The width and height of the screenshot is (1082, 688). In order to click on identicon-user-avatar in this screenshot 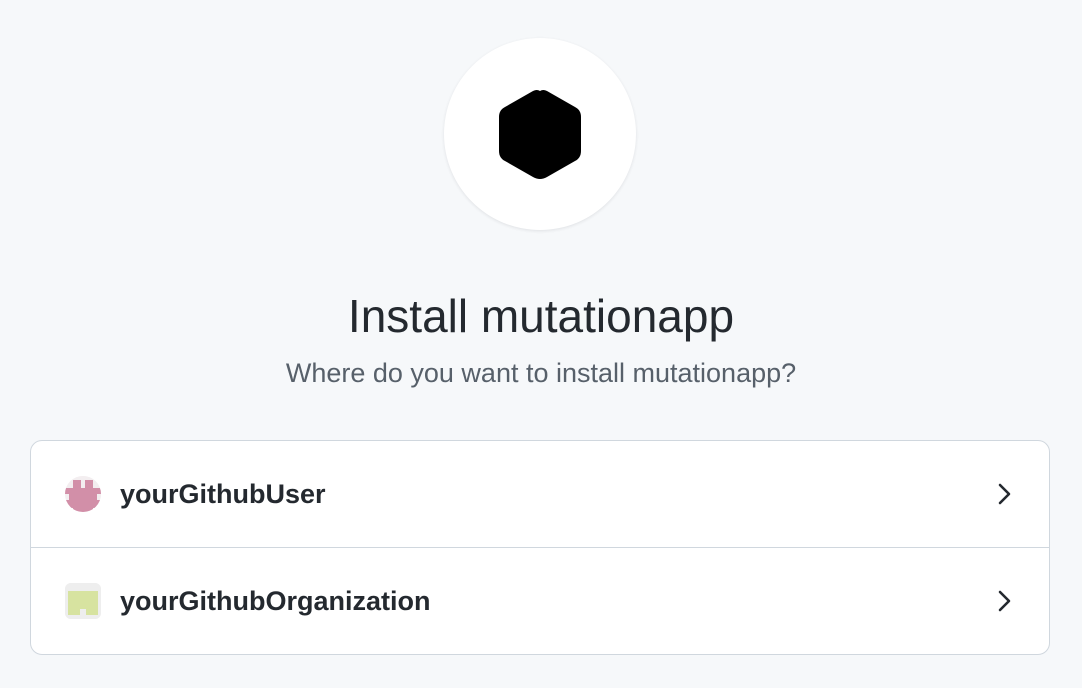, I will do `click(83, 494)`.